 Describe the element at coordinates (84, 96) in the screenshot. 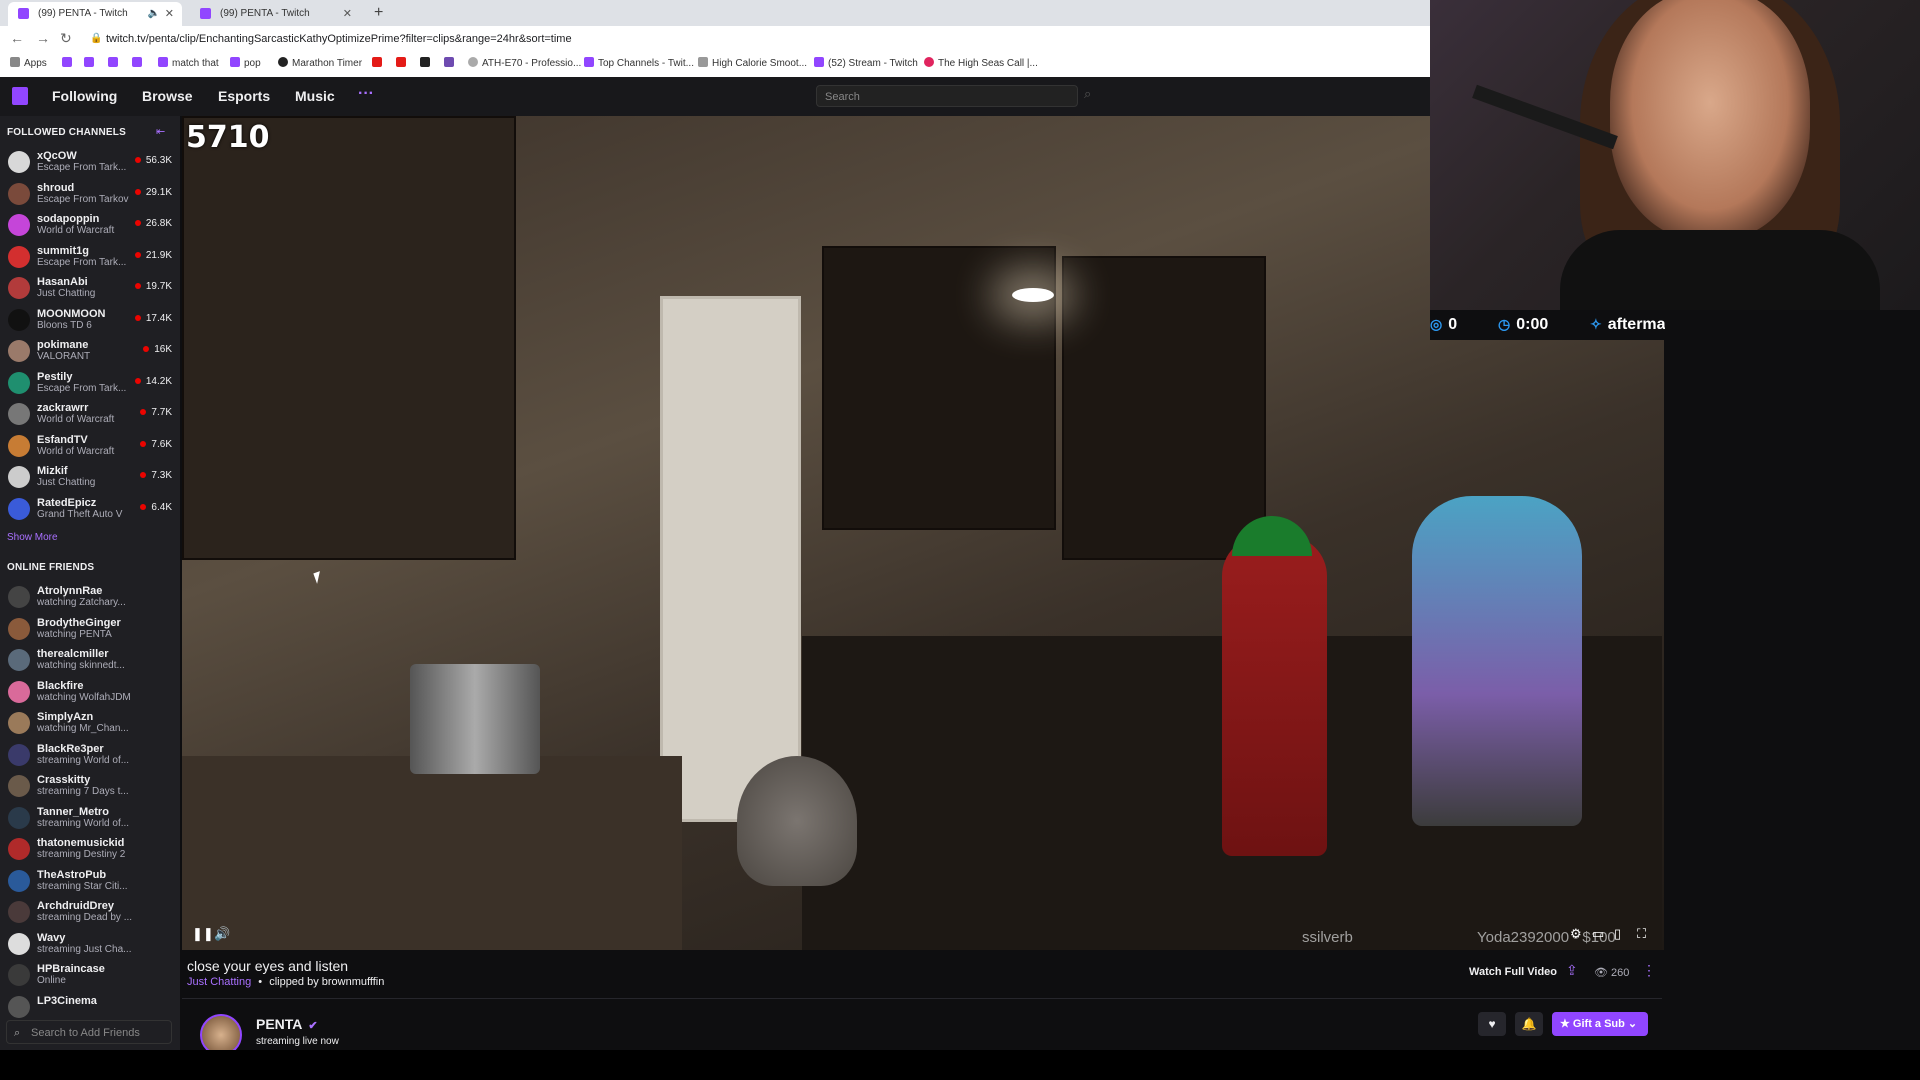

I see `nav-following: Following` at that location.